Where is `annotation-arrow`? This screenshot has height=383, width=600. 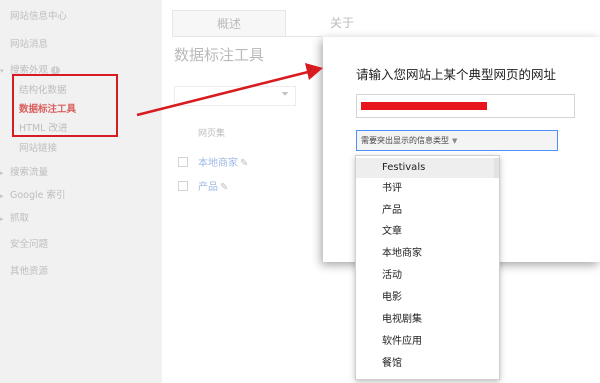 annotation-arrow is located at coordinates (229, 90).